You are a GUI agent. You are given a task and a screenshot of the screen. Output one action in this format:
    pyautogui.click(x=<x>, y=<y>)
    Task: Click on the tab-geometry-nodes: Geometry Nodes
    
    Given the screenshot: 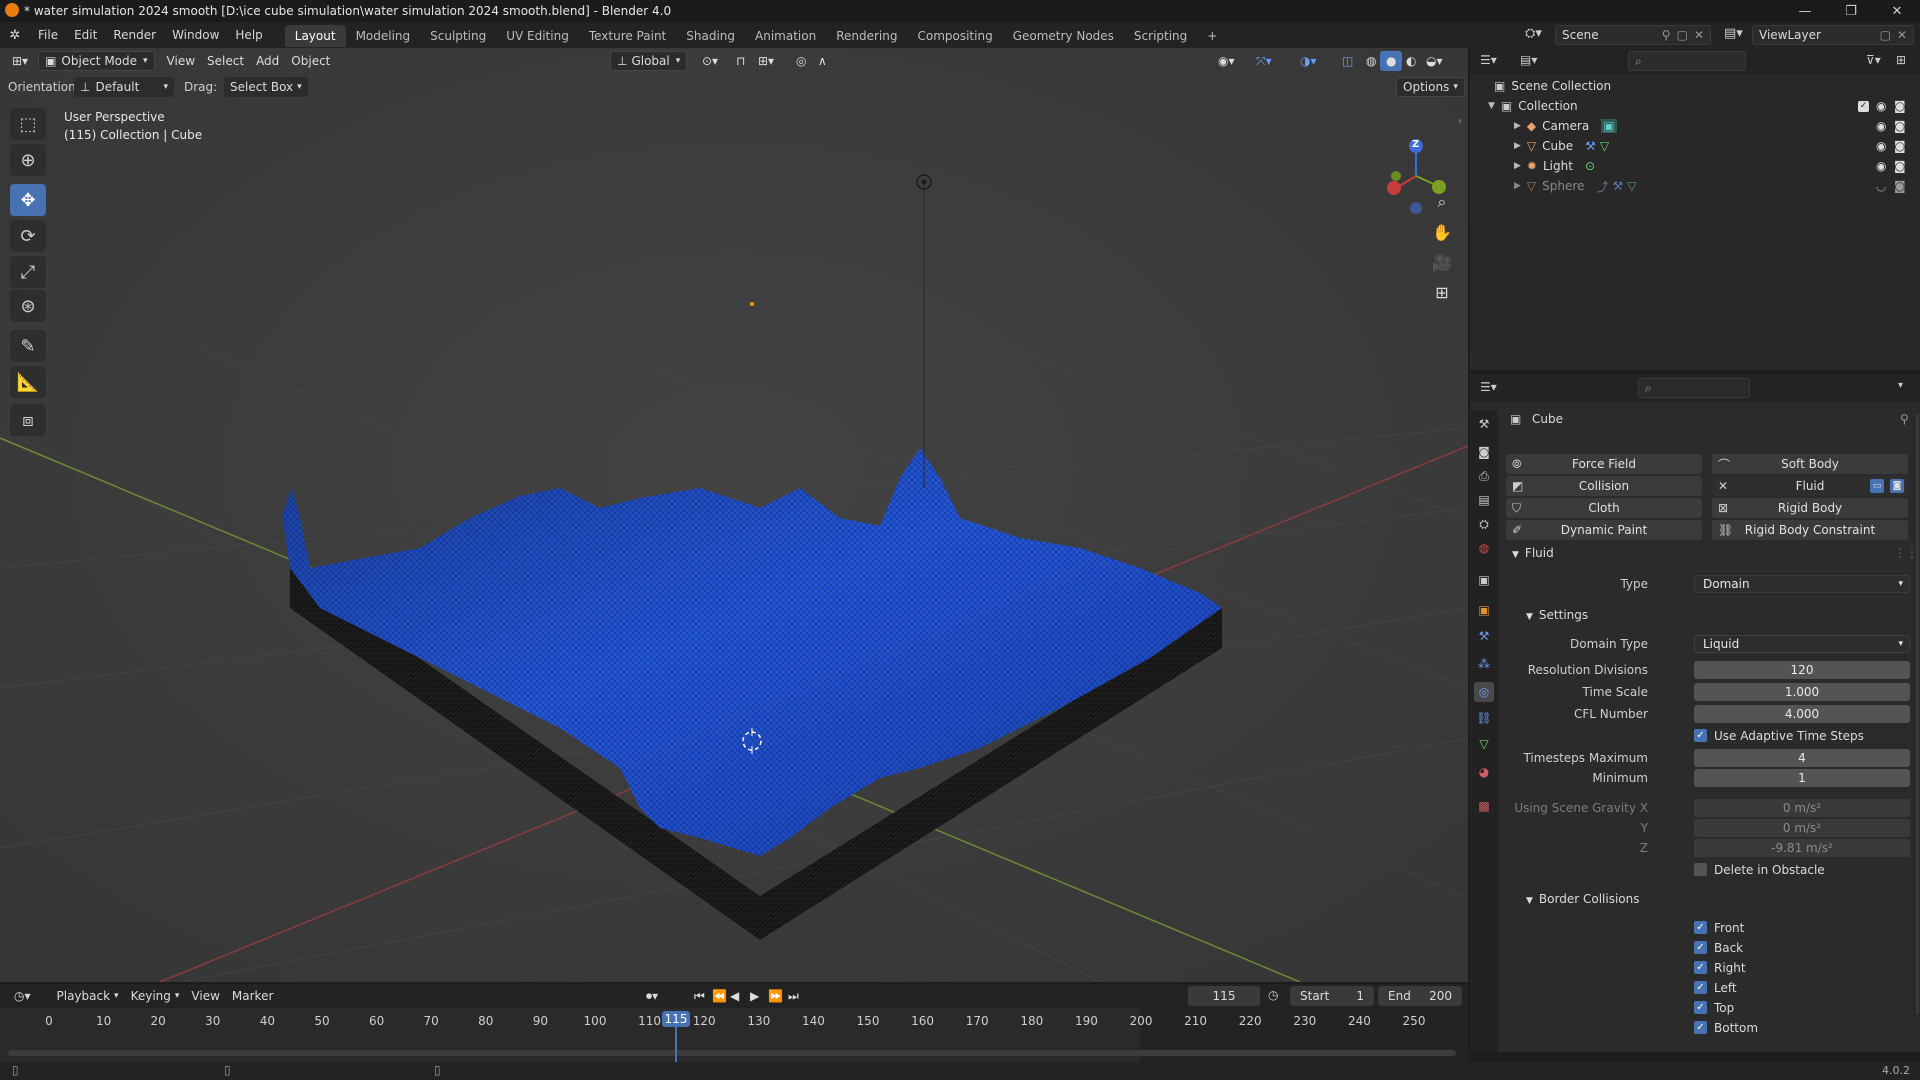 What is the action you would take?
    pyautogui.click(x=1063, y=36)
    